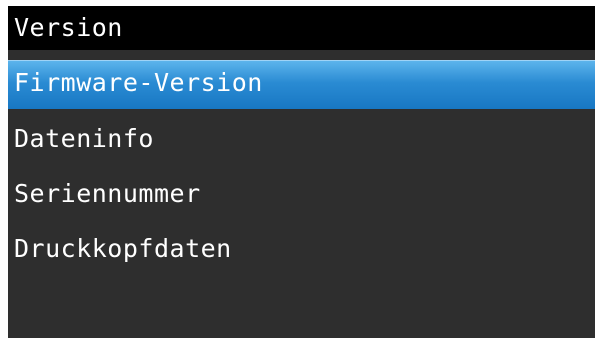 The image size is (603, 338). What do you see at coordinates (123, 248) in the screenshot?
I see `menu-item-label: Druckkopfdaten` at bounding box center [123, 248].